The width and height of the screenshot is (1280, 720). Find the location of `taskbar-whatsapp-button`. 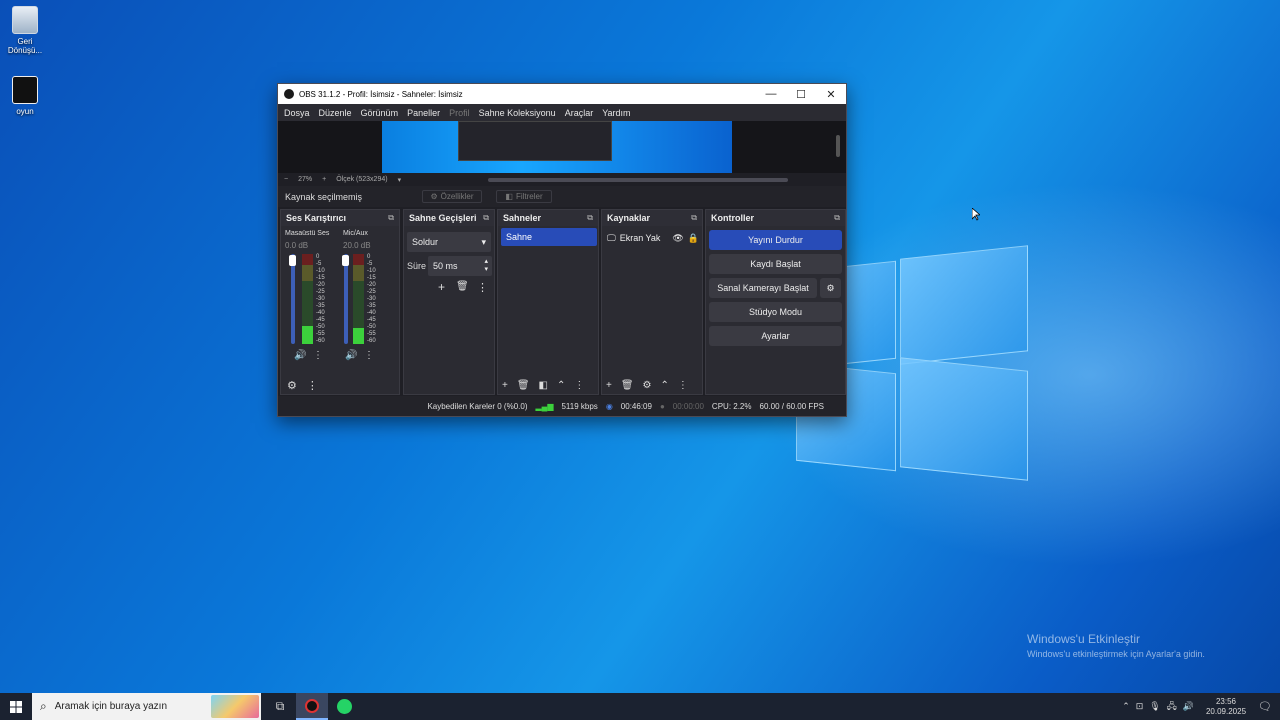

taskbar-whatsapp-button is located at coordinates (344, 706).